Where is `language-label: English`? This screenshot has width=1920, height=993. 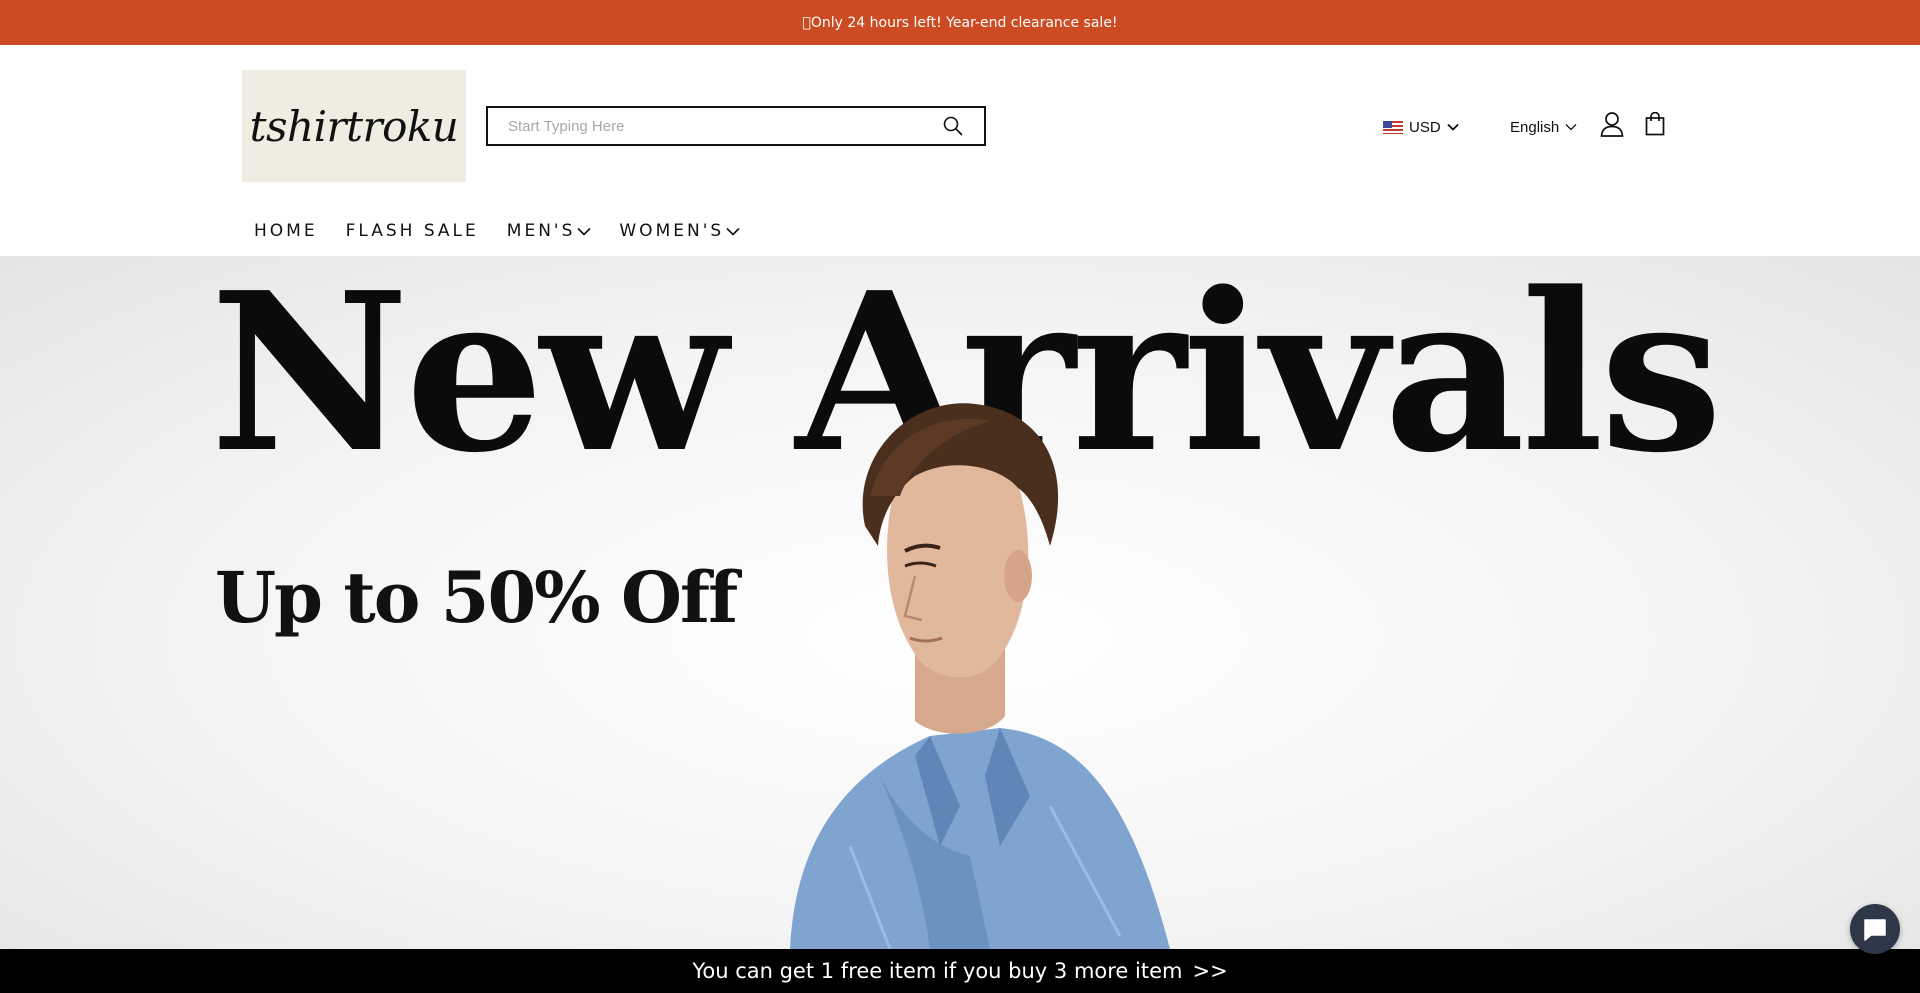
language-label: English is located at coordinates (1535, 127).